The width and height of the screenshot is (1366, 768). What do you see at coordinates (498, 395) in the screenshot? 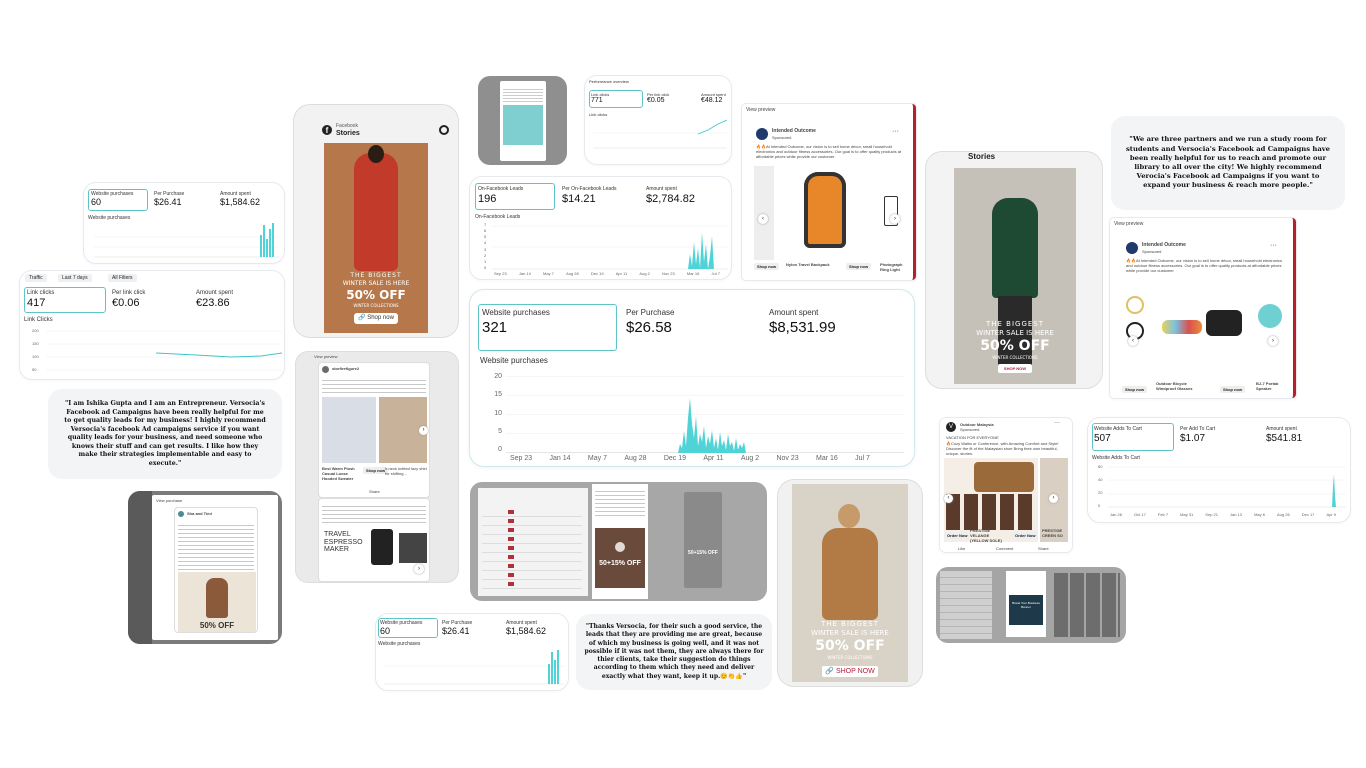
I see `y-tick: 15` at bounding box center [498, 395].